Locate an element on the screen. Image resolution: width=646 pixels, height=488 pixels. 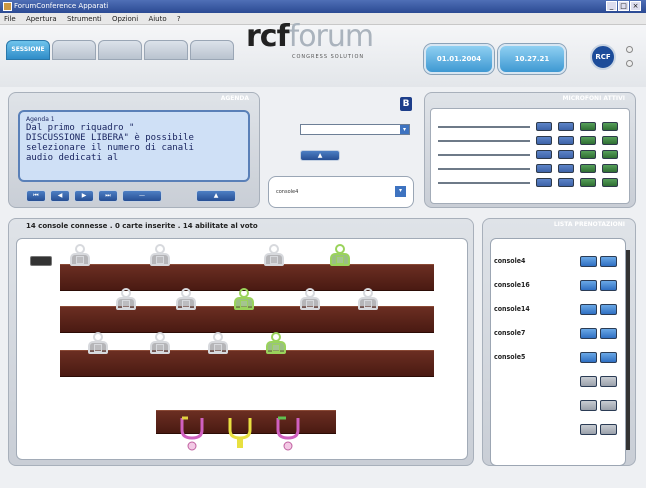
prev-item-button: ◀ is located at coordinates (60, 196).